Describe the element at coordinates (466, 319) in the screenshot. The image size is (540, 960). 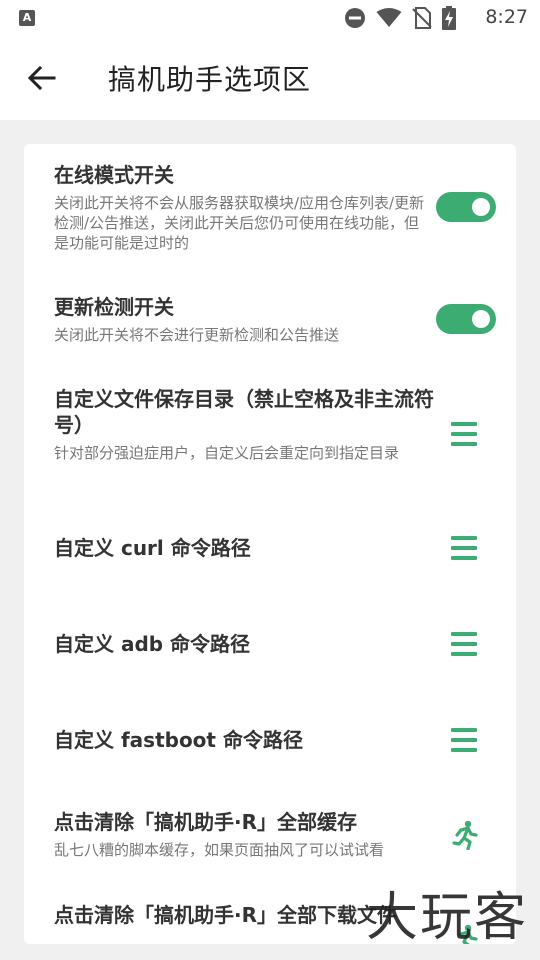
I see `update-check-toggle` at that location.